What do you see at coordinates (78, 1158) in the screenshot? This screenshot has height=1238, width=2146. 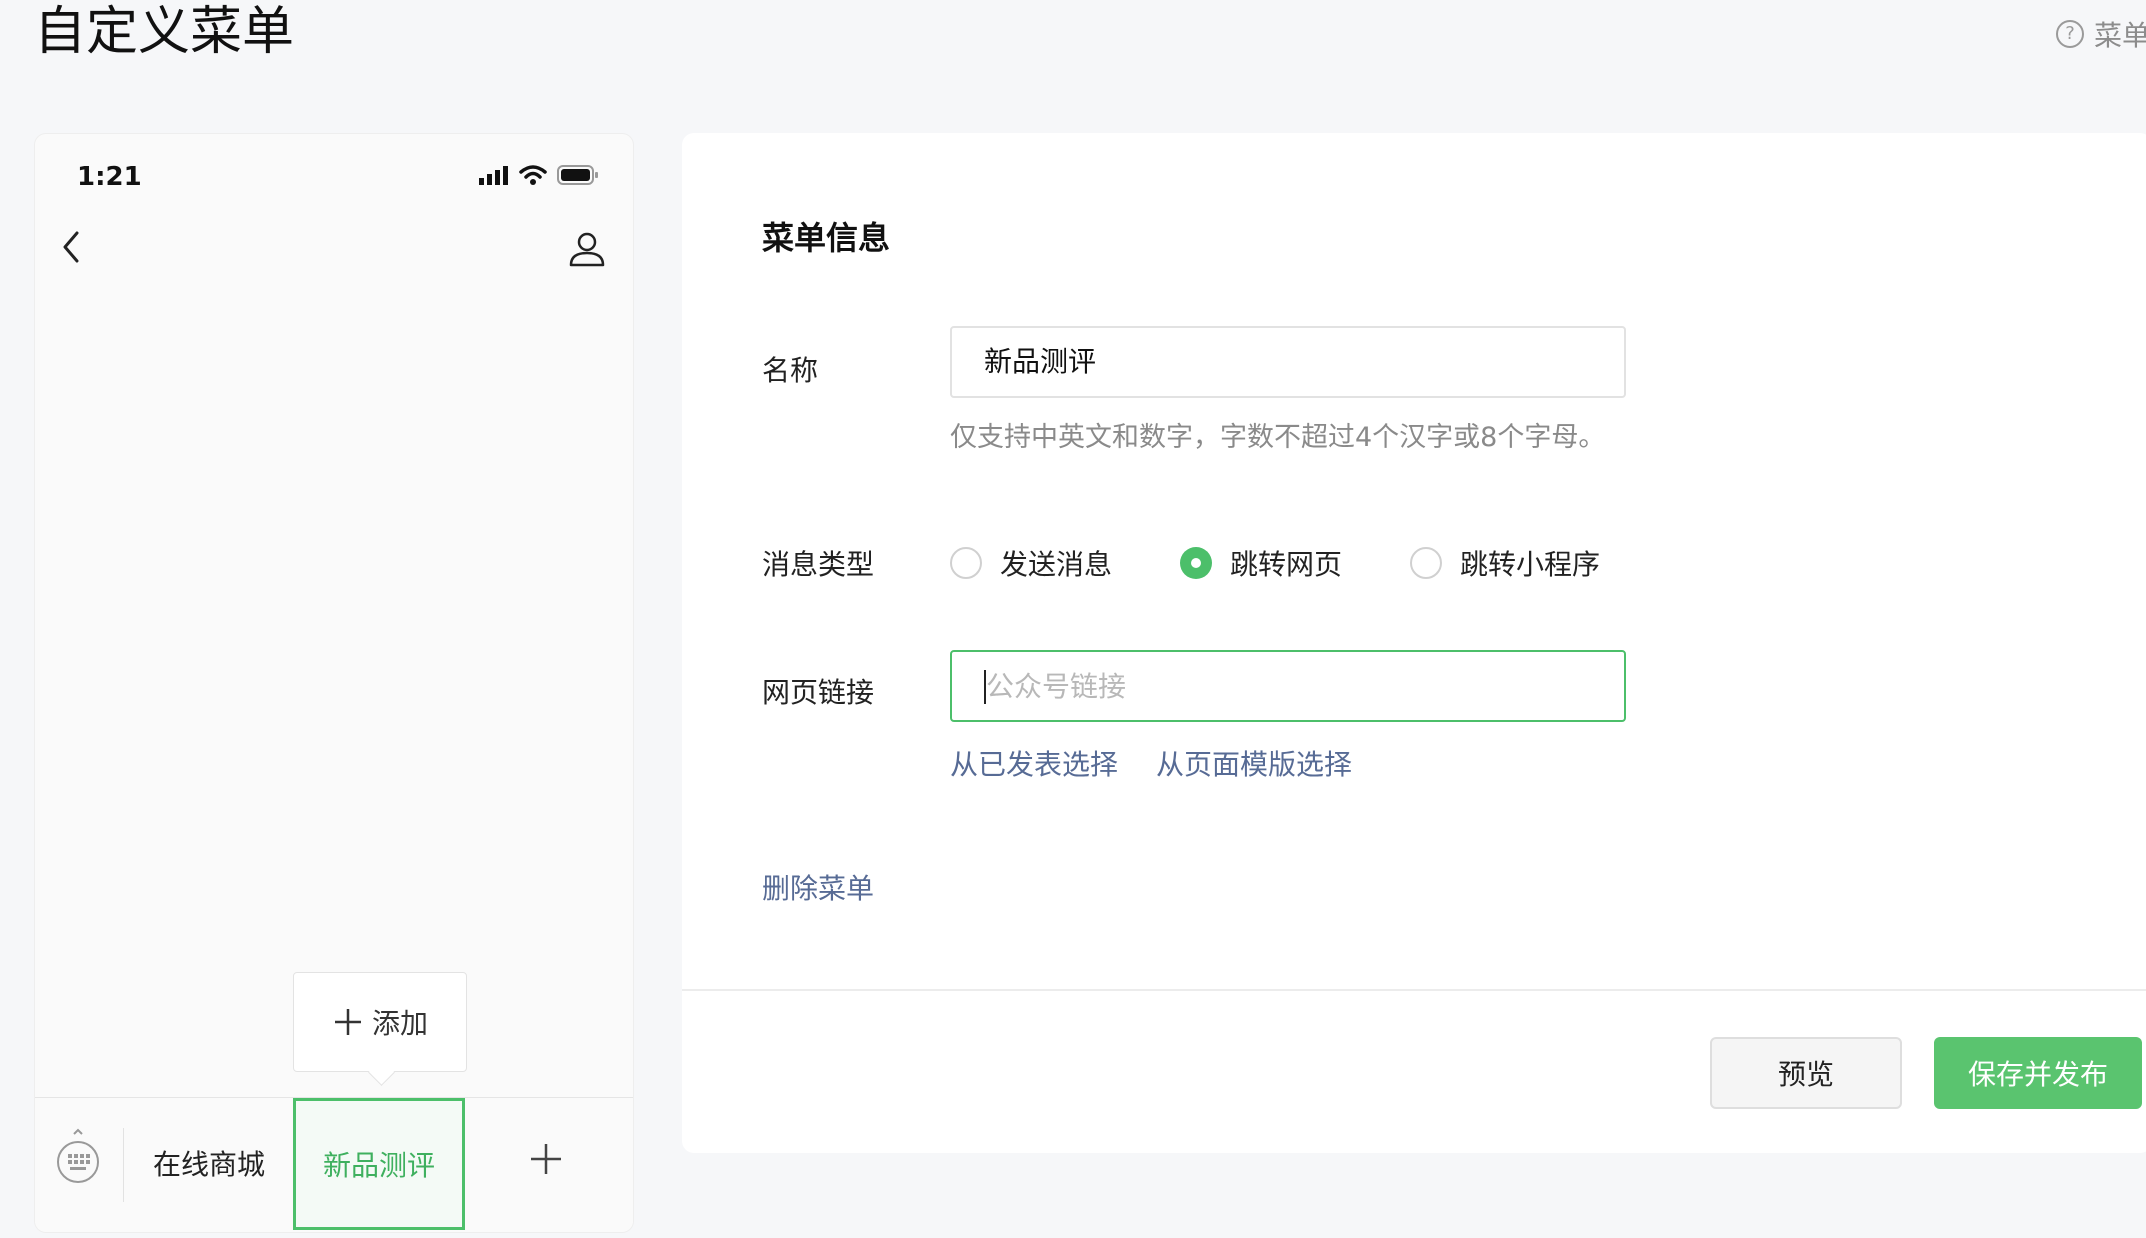 I see `keyboard-toggle-icon` at bounding box center [78, 1158].